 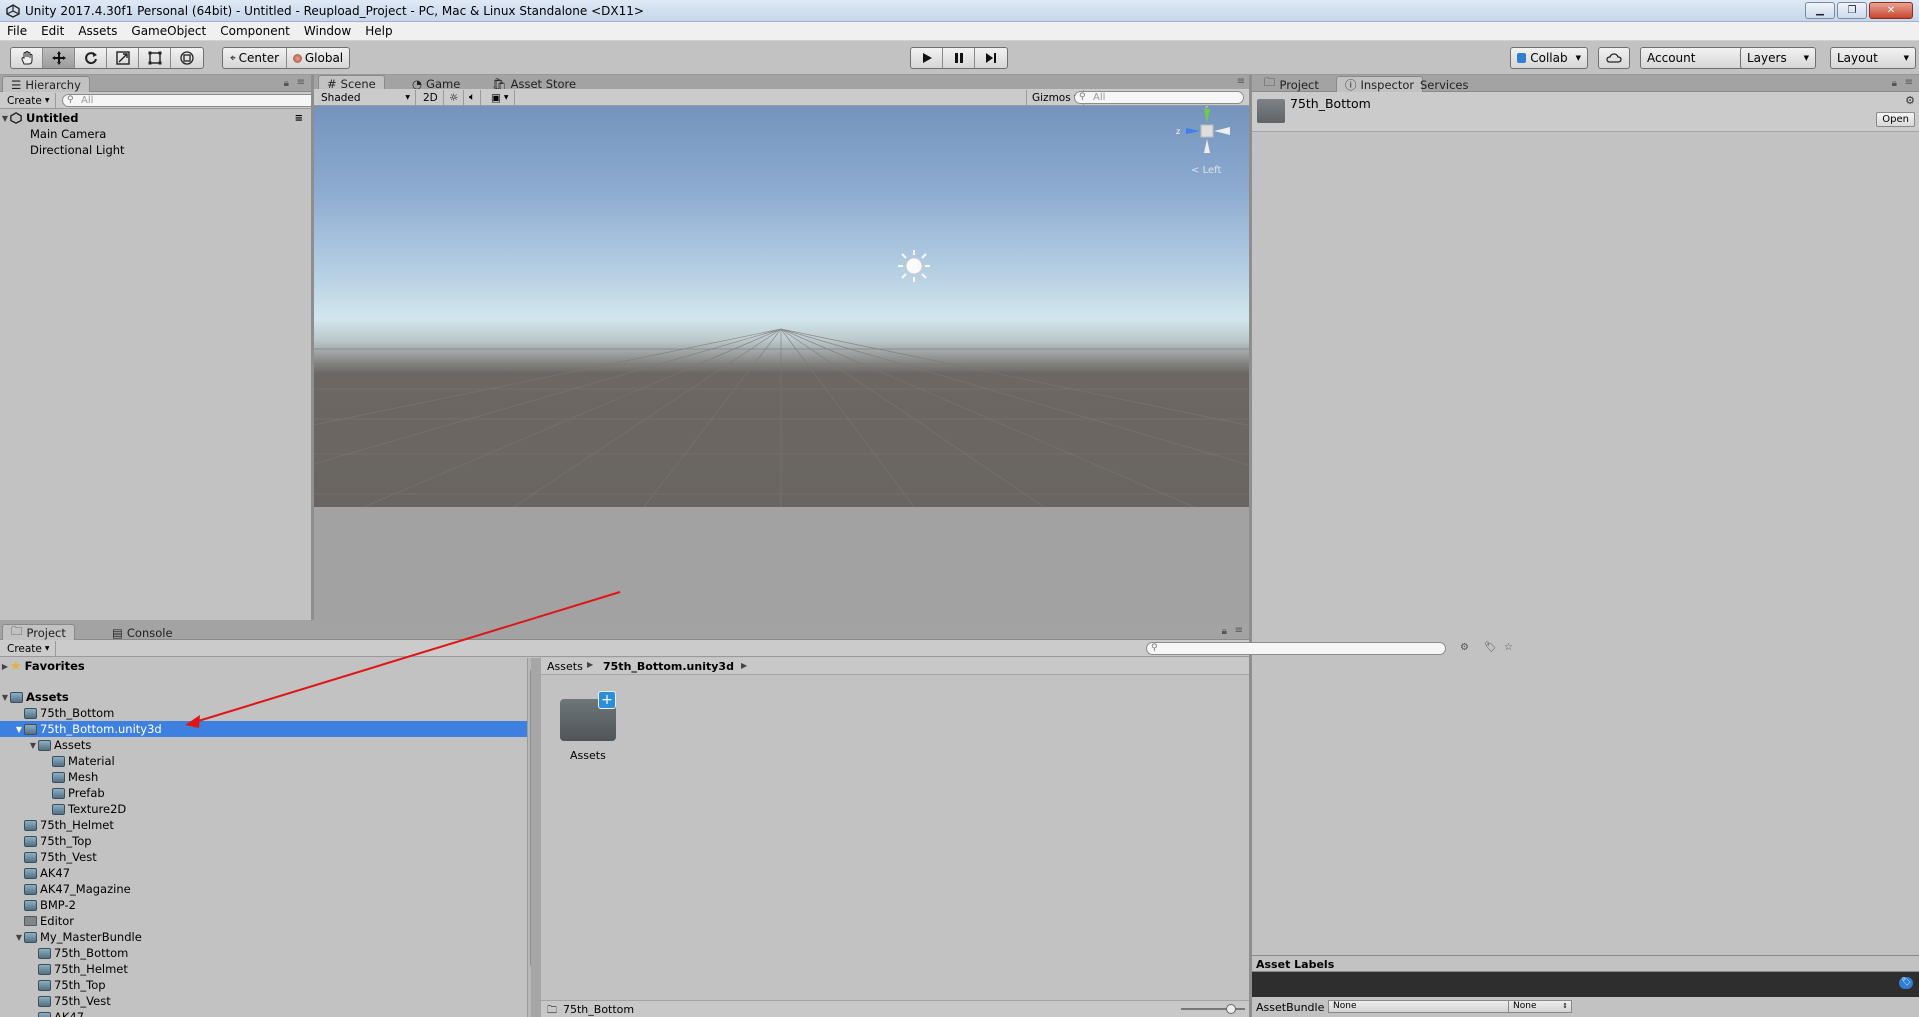 What do you see at coordinates (959, 58) in the screenshot?
I see `pause-icon` at bounding box center [959, 58].